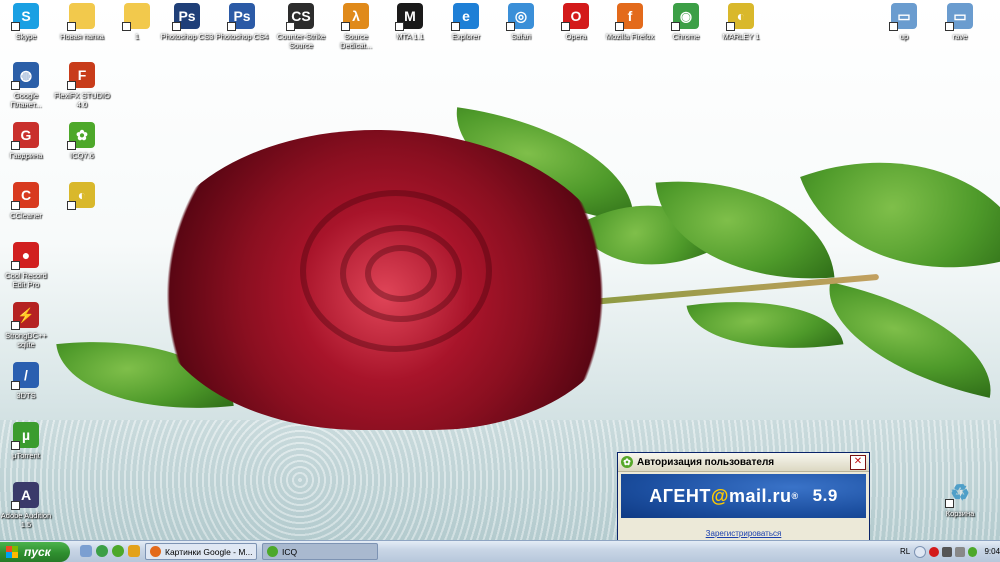  What do you see at coordinates (825, 495) in the screenshot?
I see `agent-version: 5.9` at bounding box center [825, 495].